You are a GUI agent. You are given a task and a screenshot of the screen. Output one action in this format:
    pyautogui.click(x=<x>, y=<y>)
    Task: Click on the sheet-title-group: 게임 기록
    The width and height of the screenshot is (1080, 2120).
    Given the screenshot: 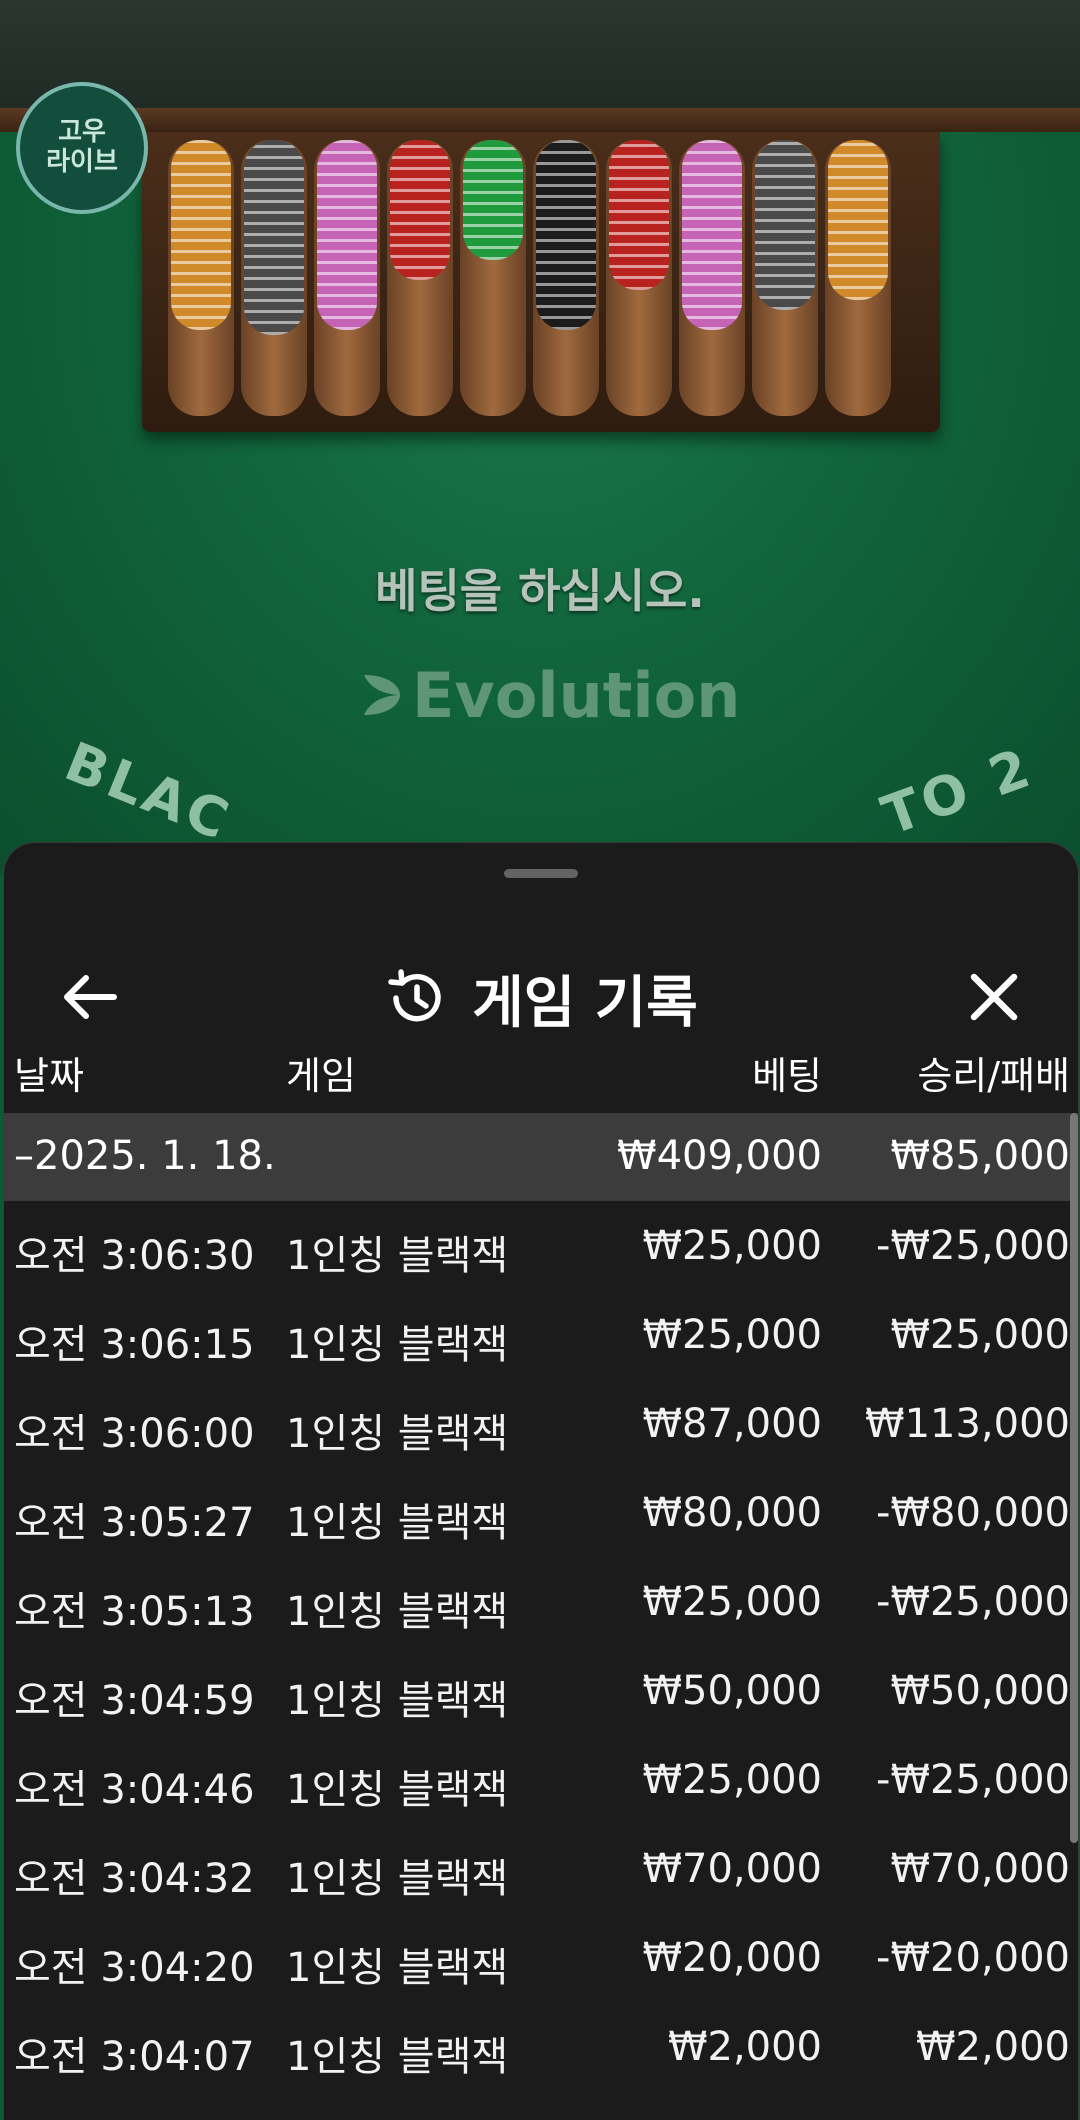 What is the action you would take?
    pyautogui.click(x=541, y=999)
    